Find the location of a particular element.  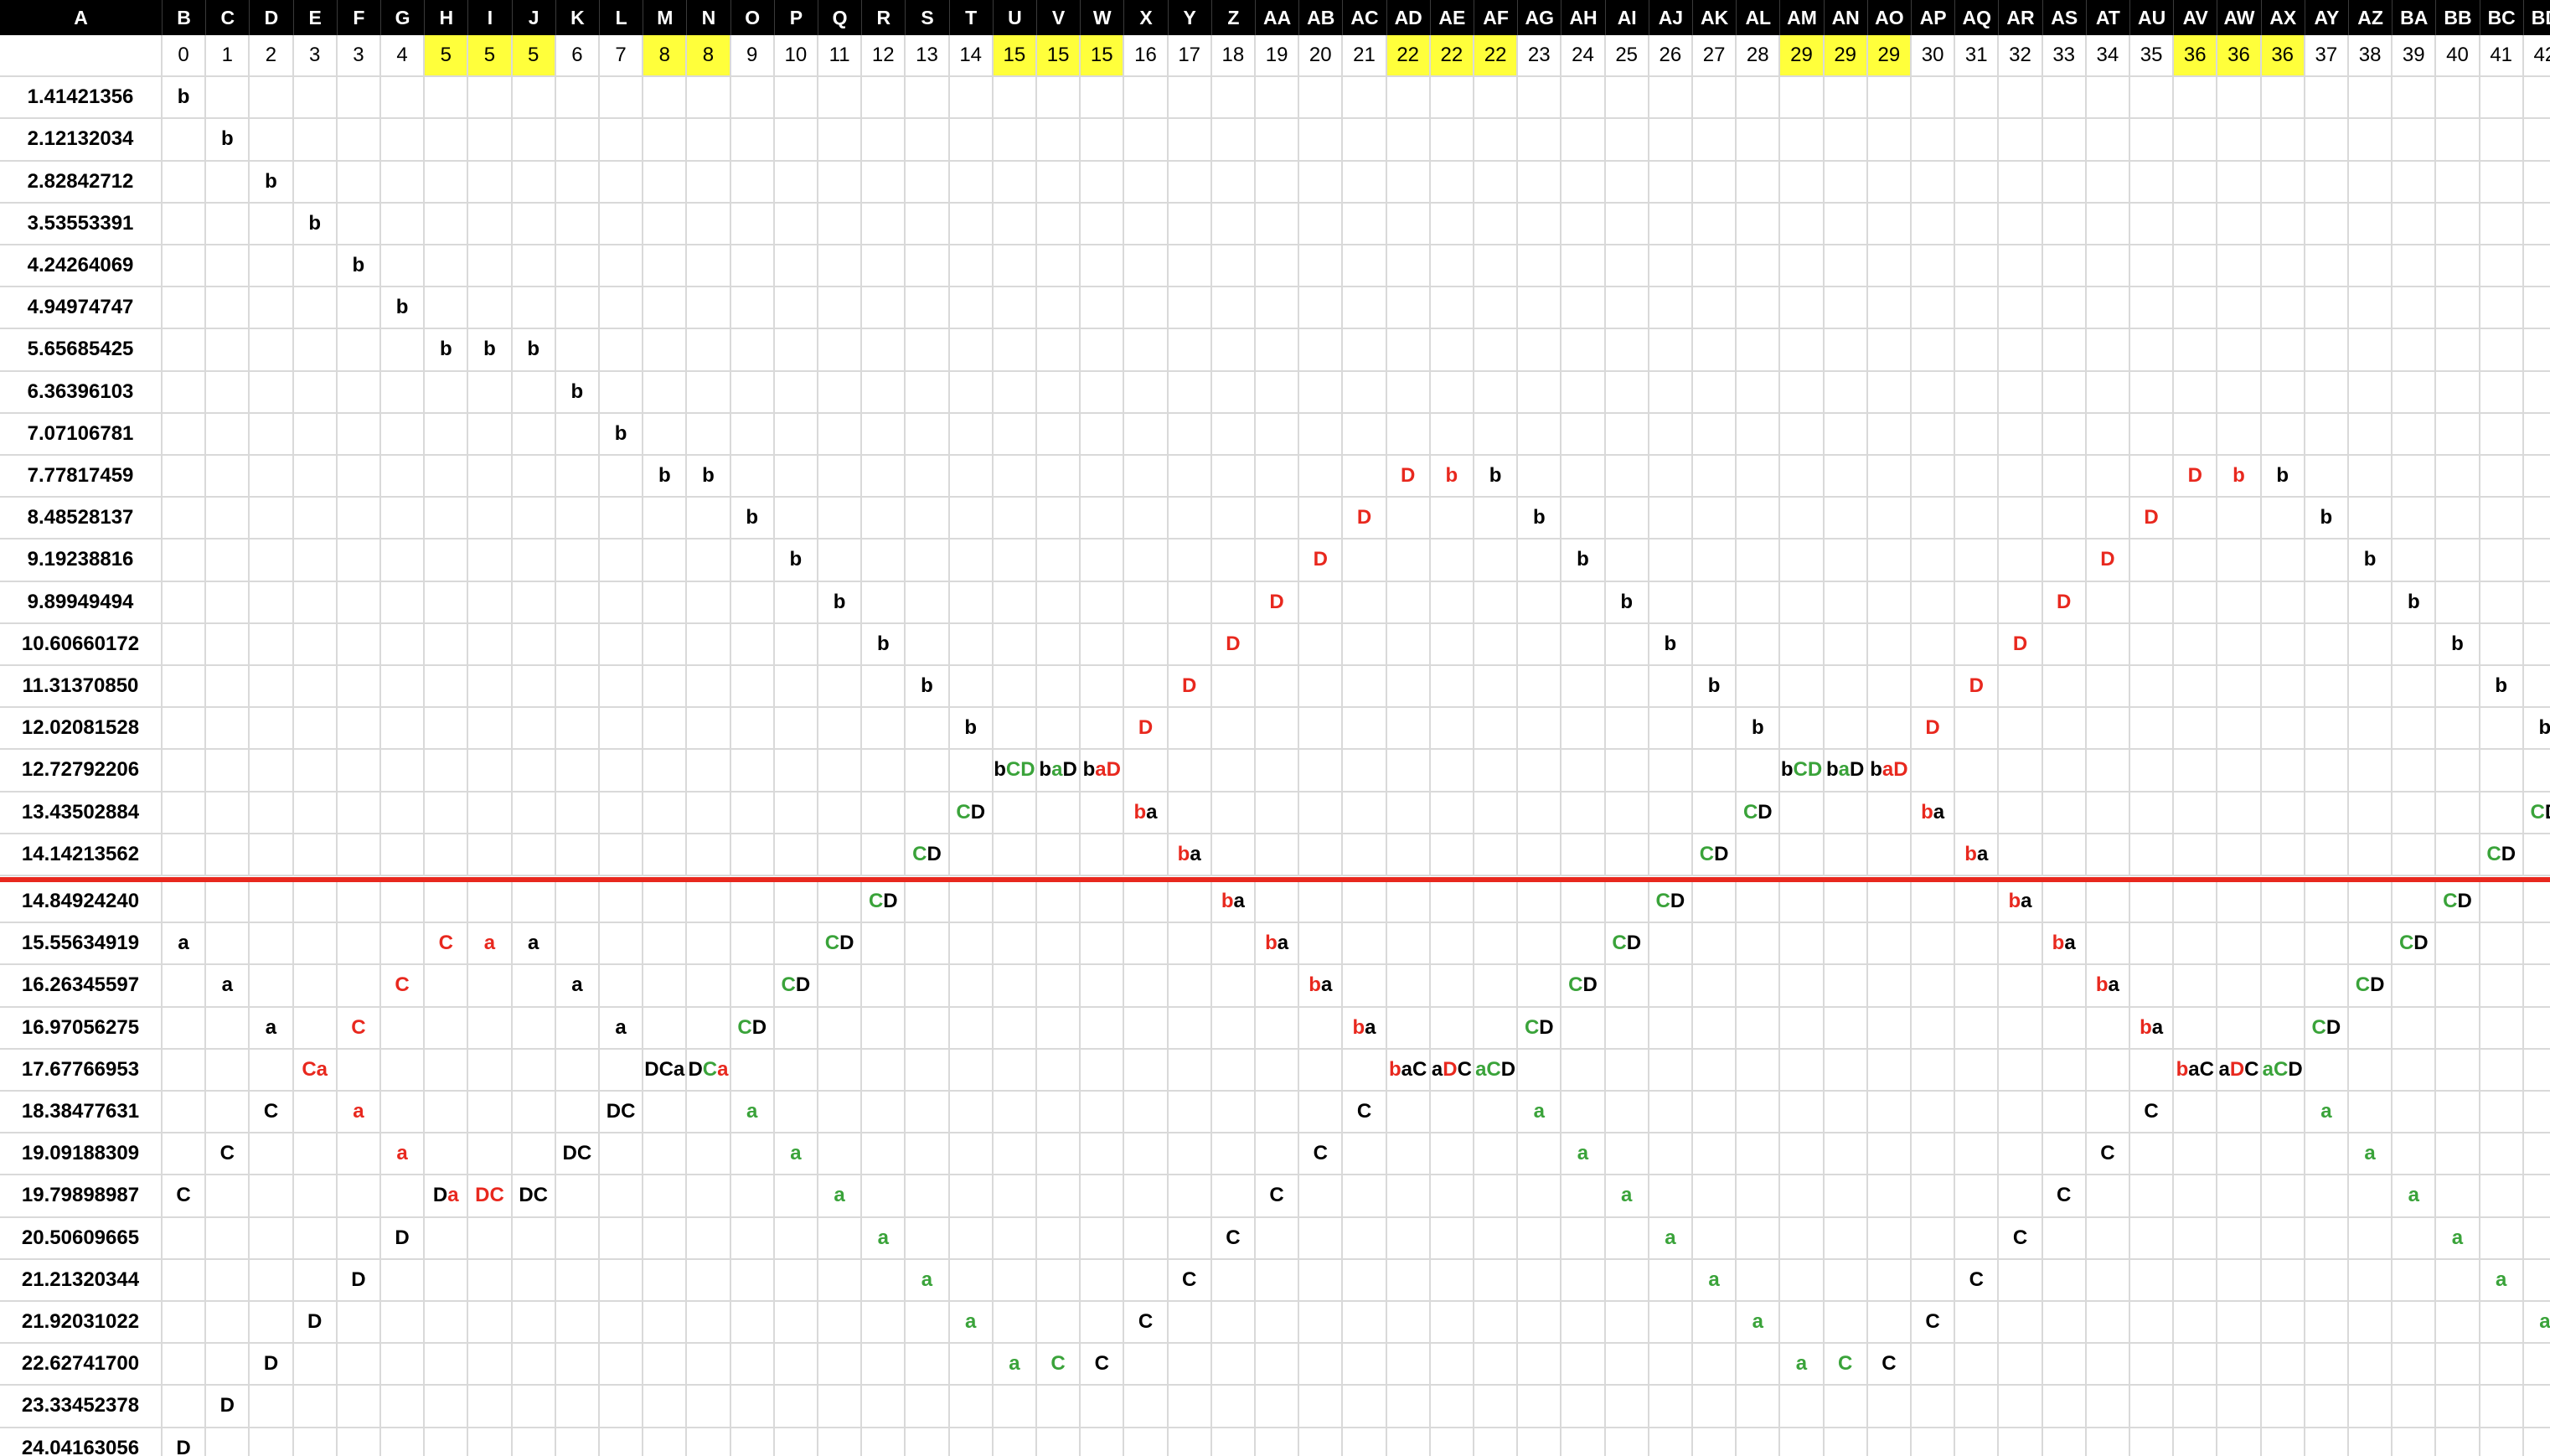

column-header-o: O is located at coordinates (752, 17).